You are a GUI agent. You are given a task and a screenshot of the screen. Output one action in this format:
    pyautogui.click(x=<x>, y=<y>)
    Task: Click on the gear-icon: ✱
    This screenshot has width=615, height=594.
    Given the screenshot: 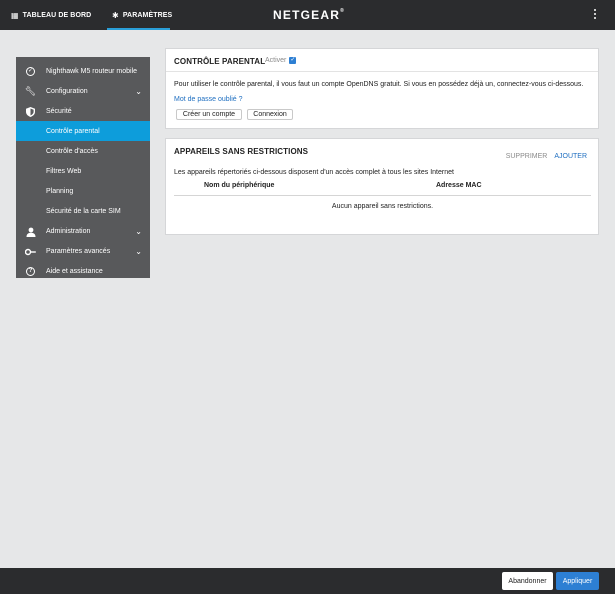 What is the action you would take?
    pyautogui.click(x=115, y=15)
    